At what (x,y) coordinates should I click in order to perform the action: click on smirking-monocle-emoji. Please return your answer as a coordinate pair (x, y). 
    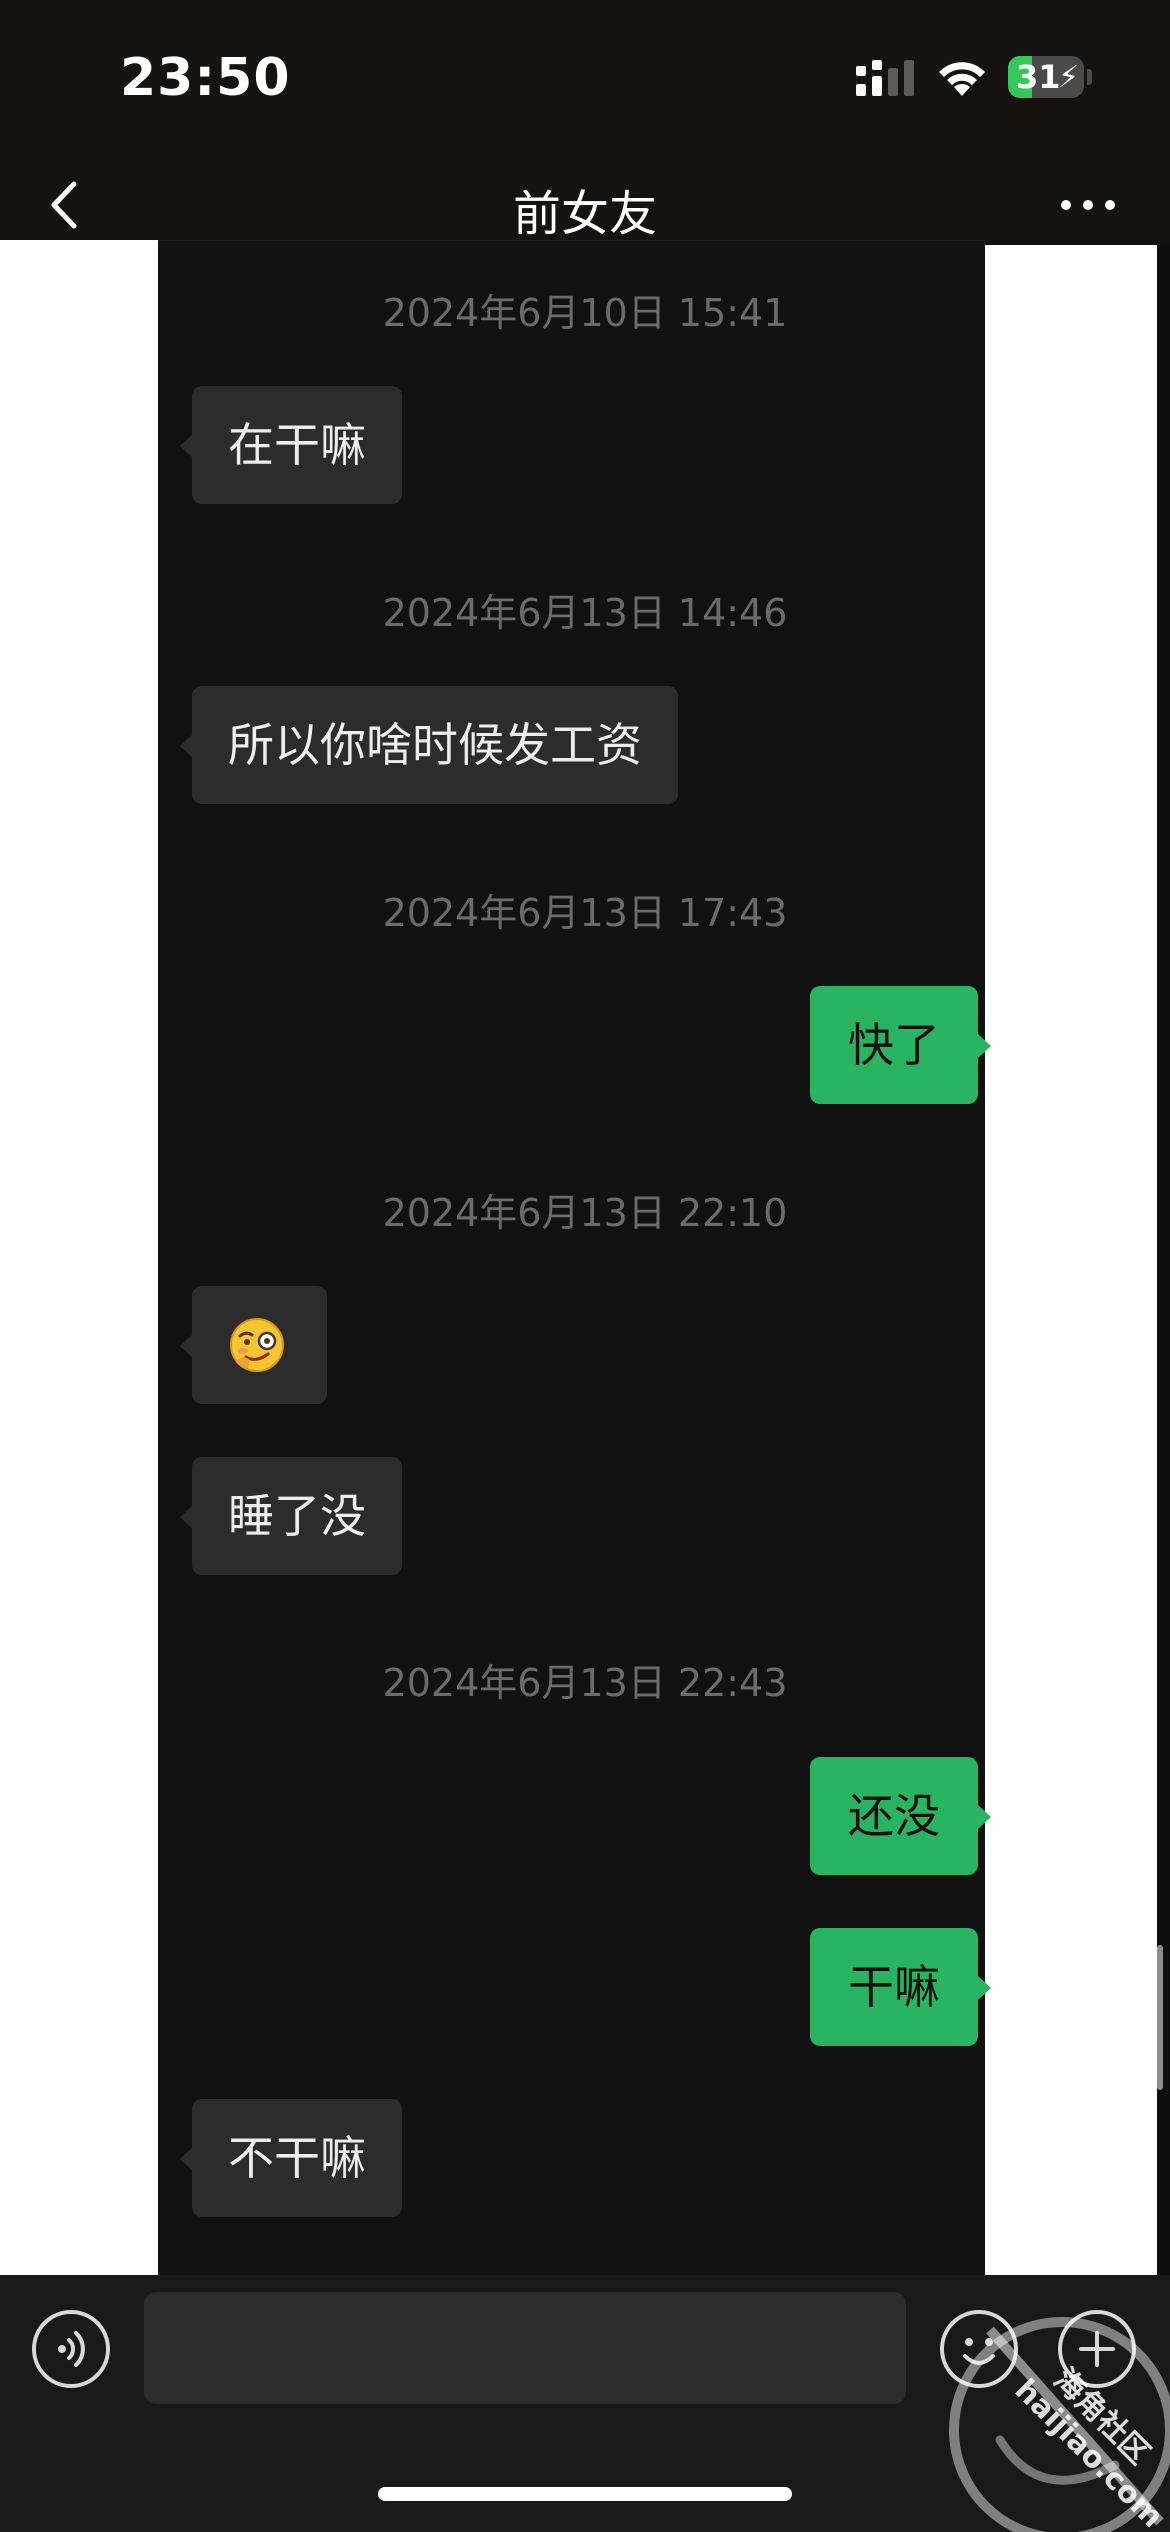
    Looking at the image, I should click on (257, 1345).